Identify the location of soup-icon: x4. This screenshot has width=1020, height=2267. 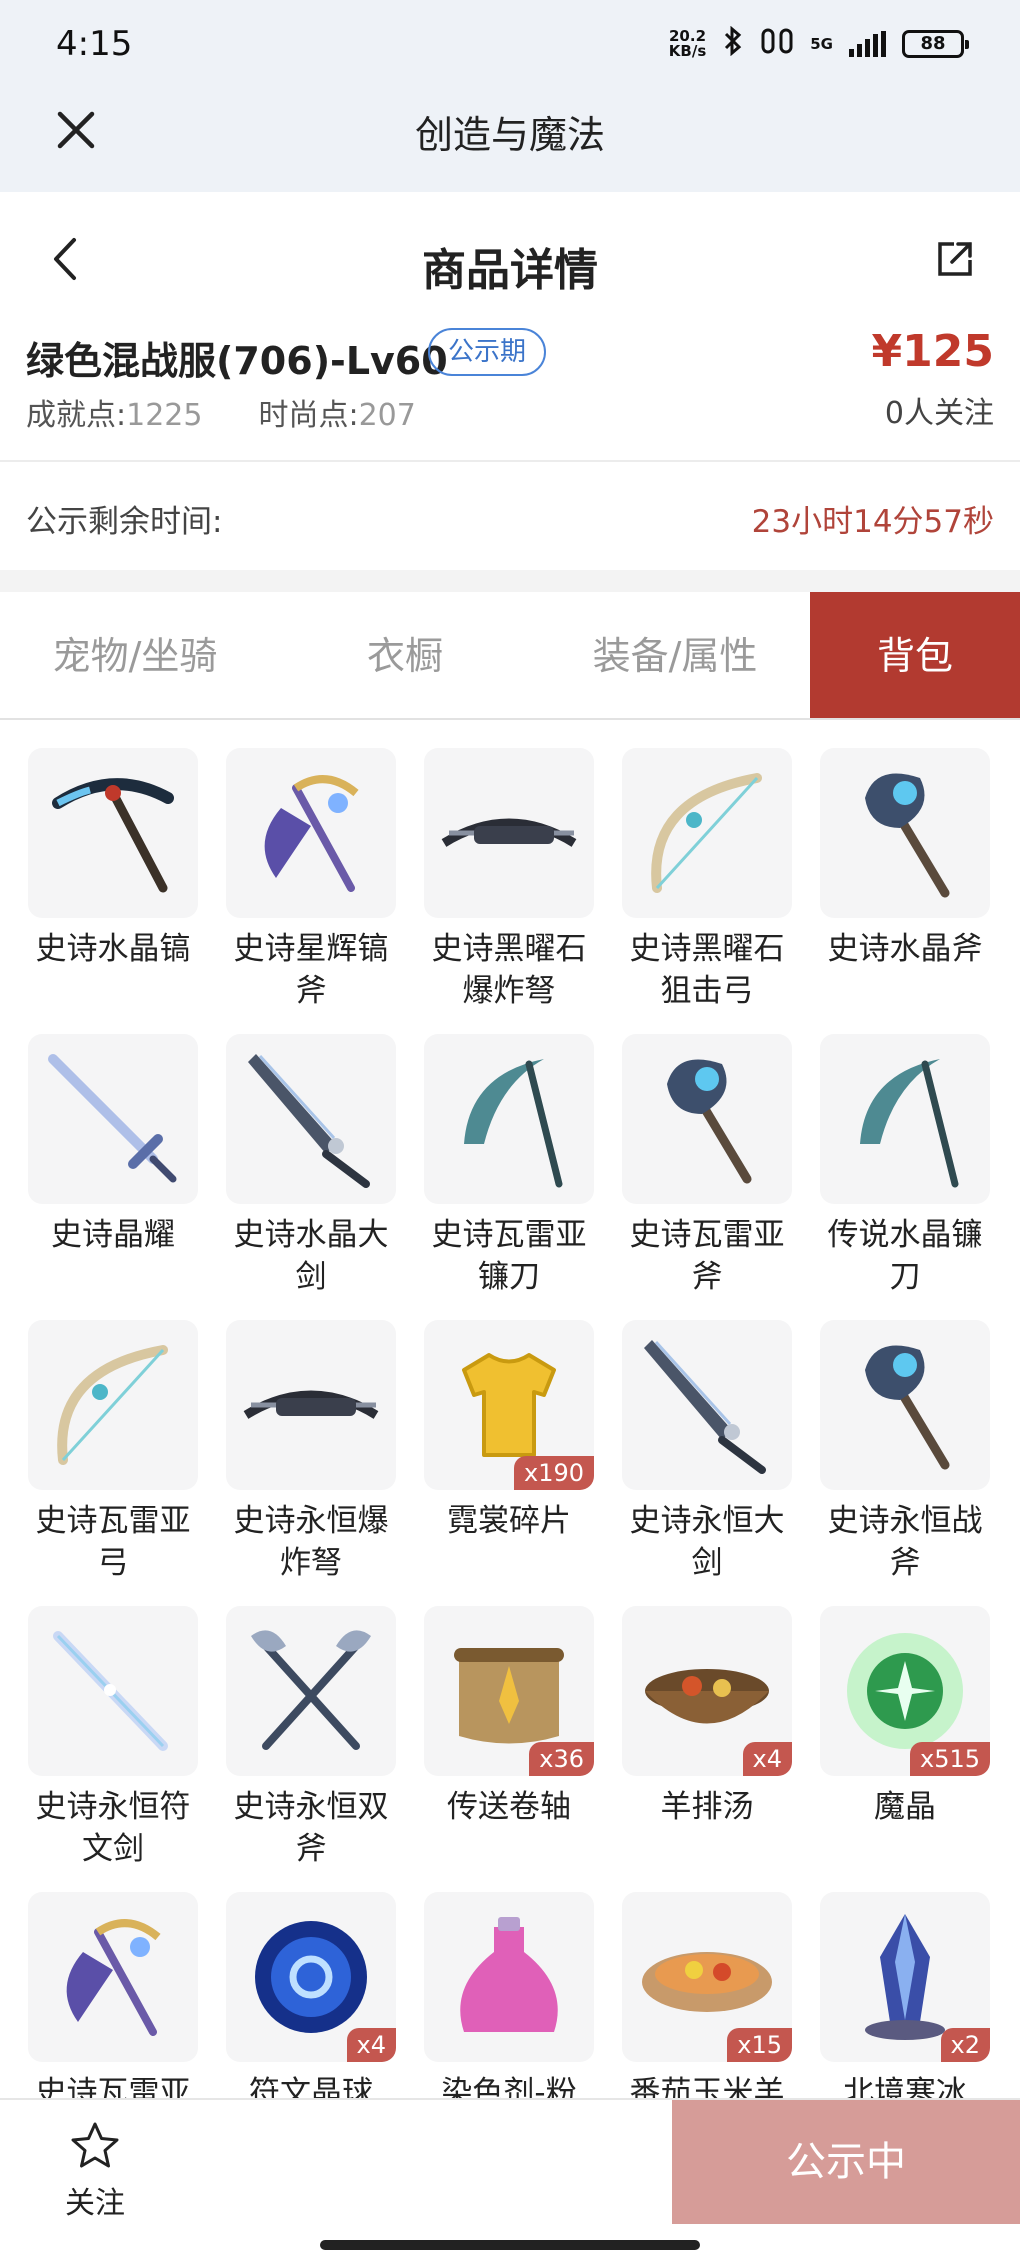
(707, 1691).